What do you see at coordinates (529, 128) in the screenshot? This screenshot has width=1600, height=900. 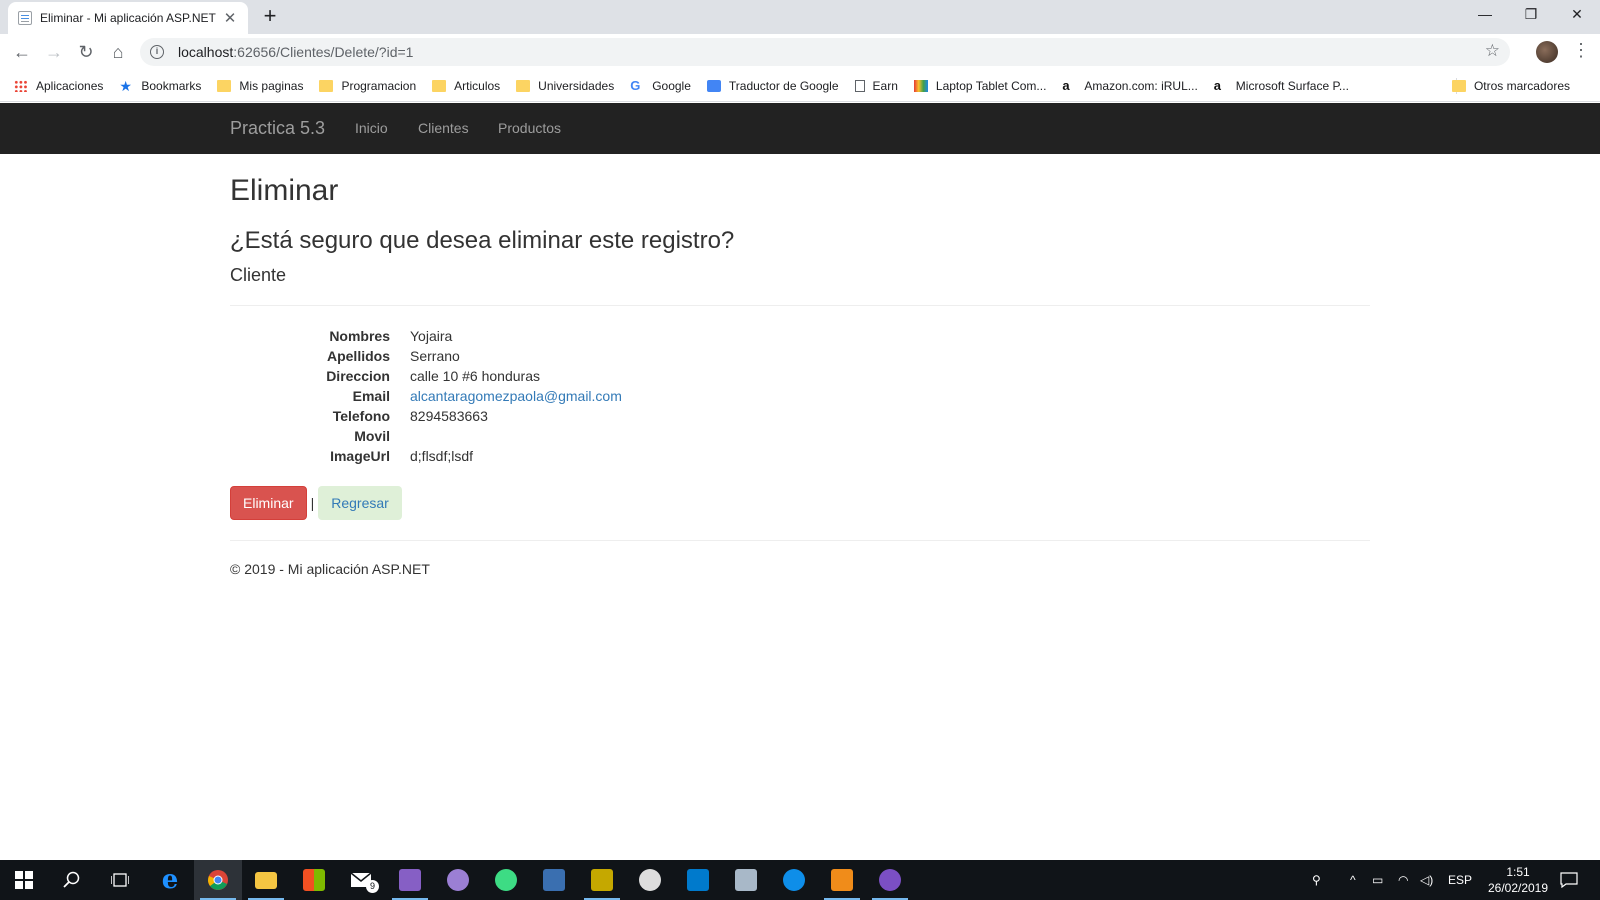 I see `nav-link-productos: Productos` at bounding box center [529, 128].